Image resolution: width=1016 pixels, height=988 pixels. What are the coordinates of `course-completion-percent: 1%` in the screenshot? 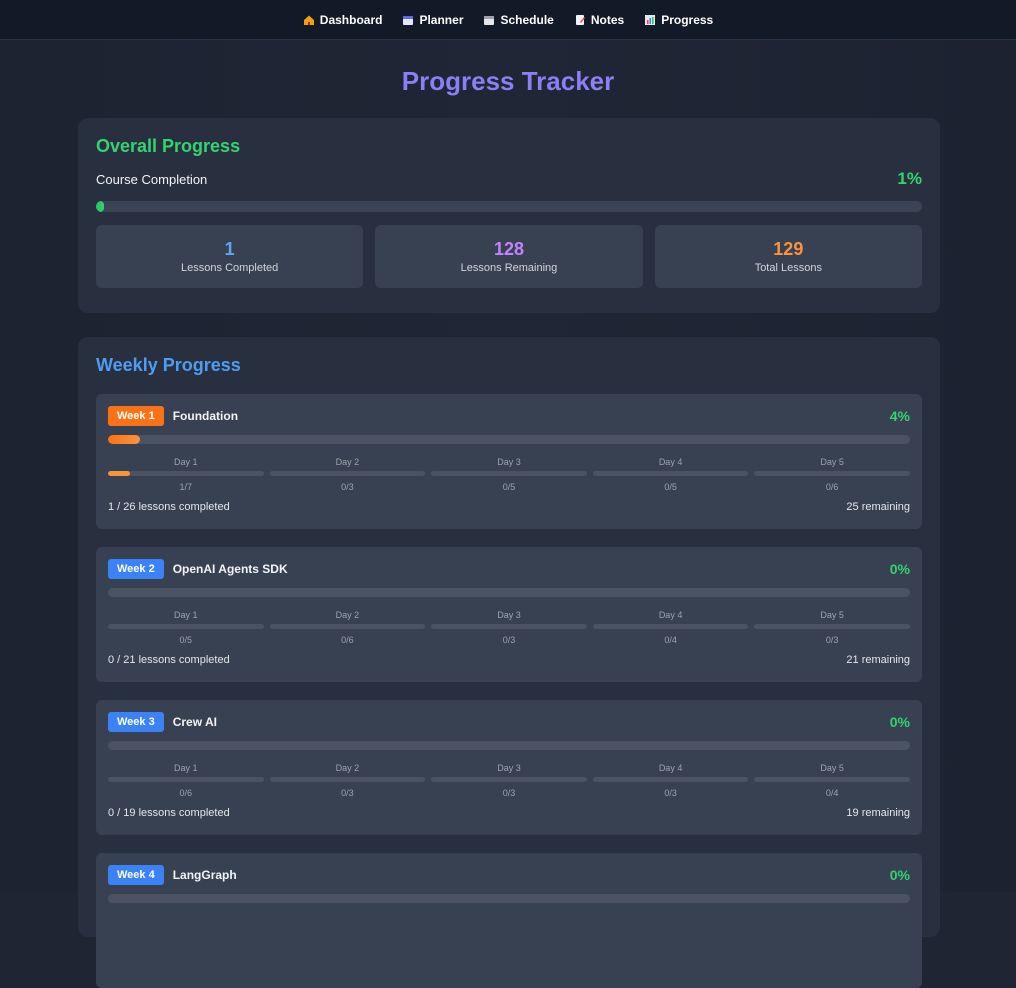 It's located at (909, 178).